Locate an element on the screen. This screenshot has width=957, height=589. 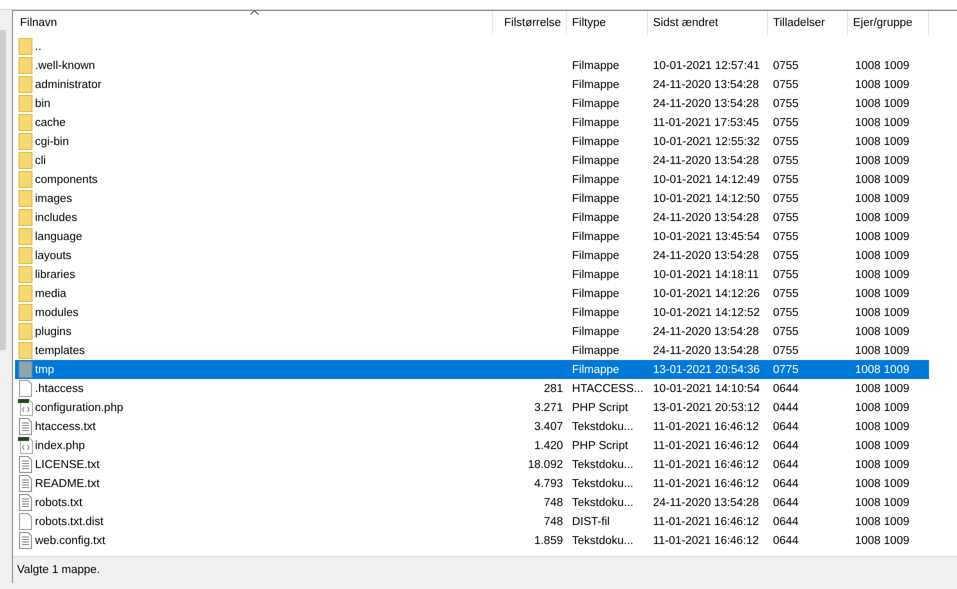
file-row: media Filmappe 10-01-2021 14:12:26 0755 1008 1009 is located at coordinates (472, 293).